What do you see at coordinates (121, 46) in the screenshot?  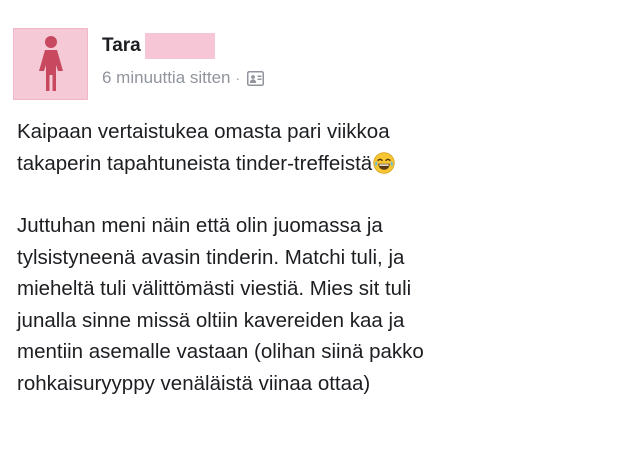 I see `author-name: Tara` at bounding box center [121, 46].